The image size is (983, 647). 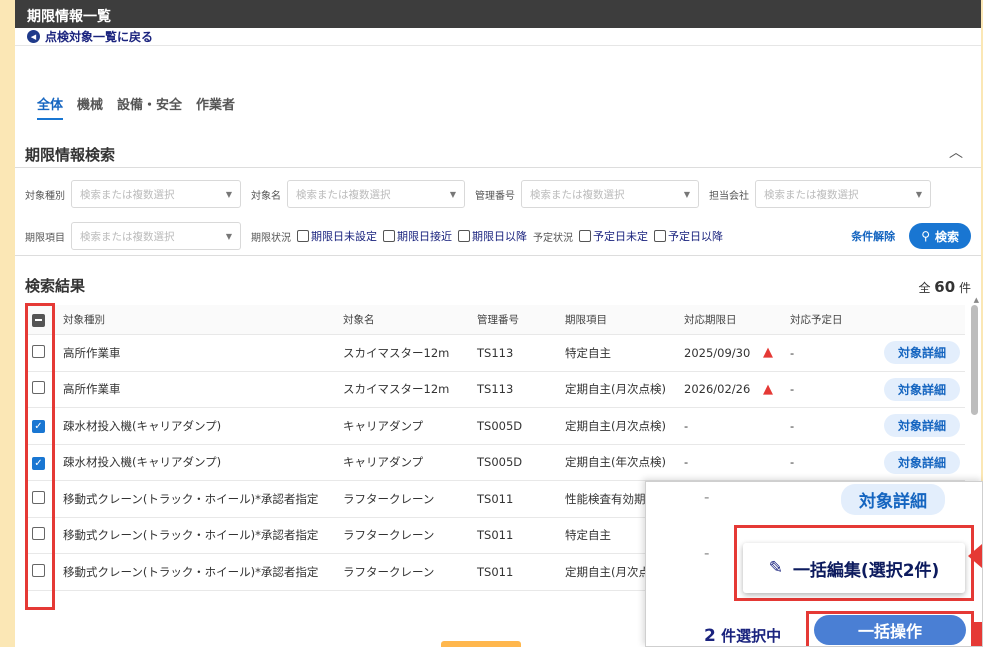 What do you see at coordinates (710, 319) in the screenshot?
I see `col-due: 対応期限日` at bounding box center [710, 319].